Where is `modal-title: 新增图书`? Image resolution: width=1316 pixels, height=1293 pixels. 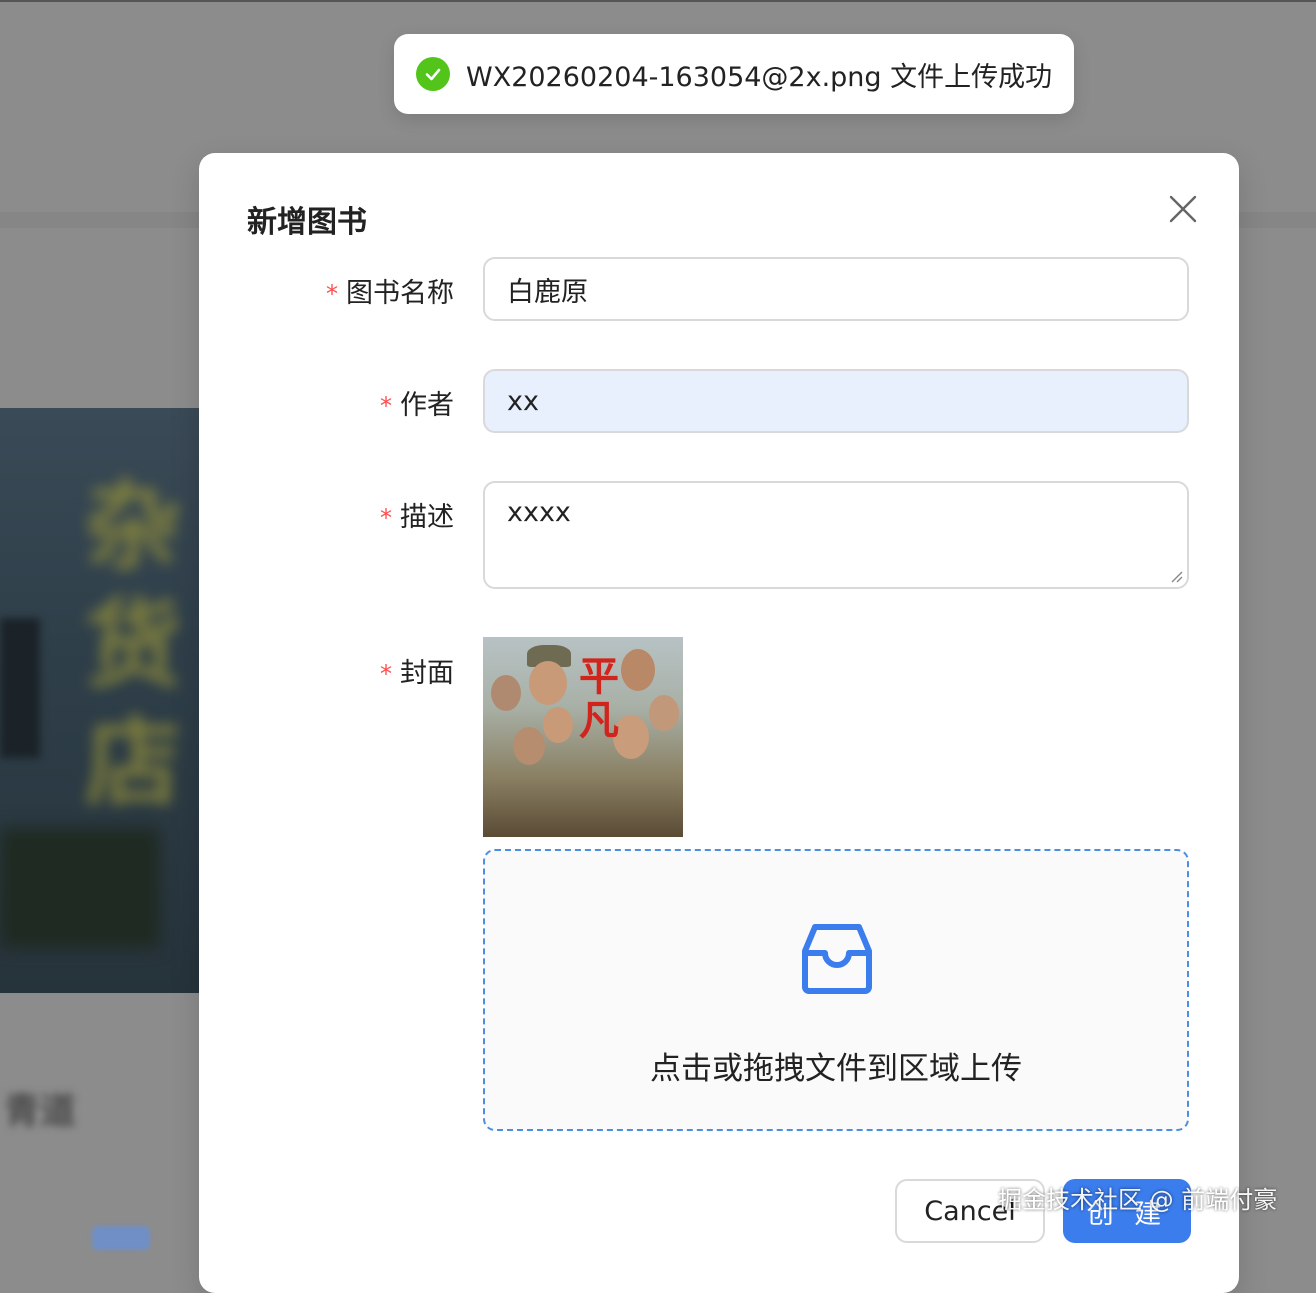
modal-title: 新增图书 is located at coordinates (307, 222).